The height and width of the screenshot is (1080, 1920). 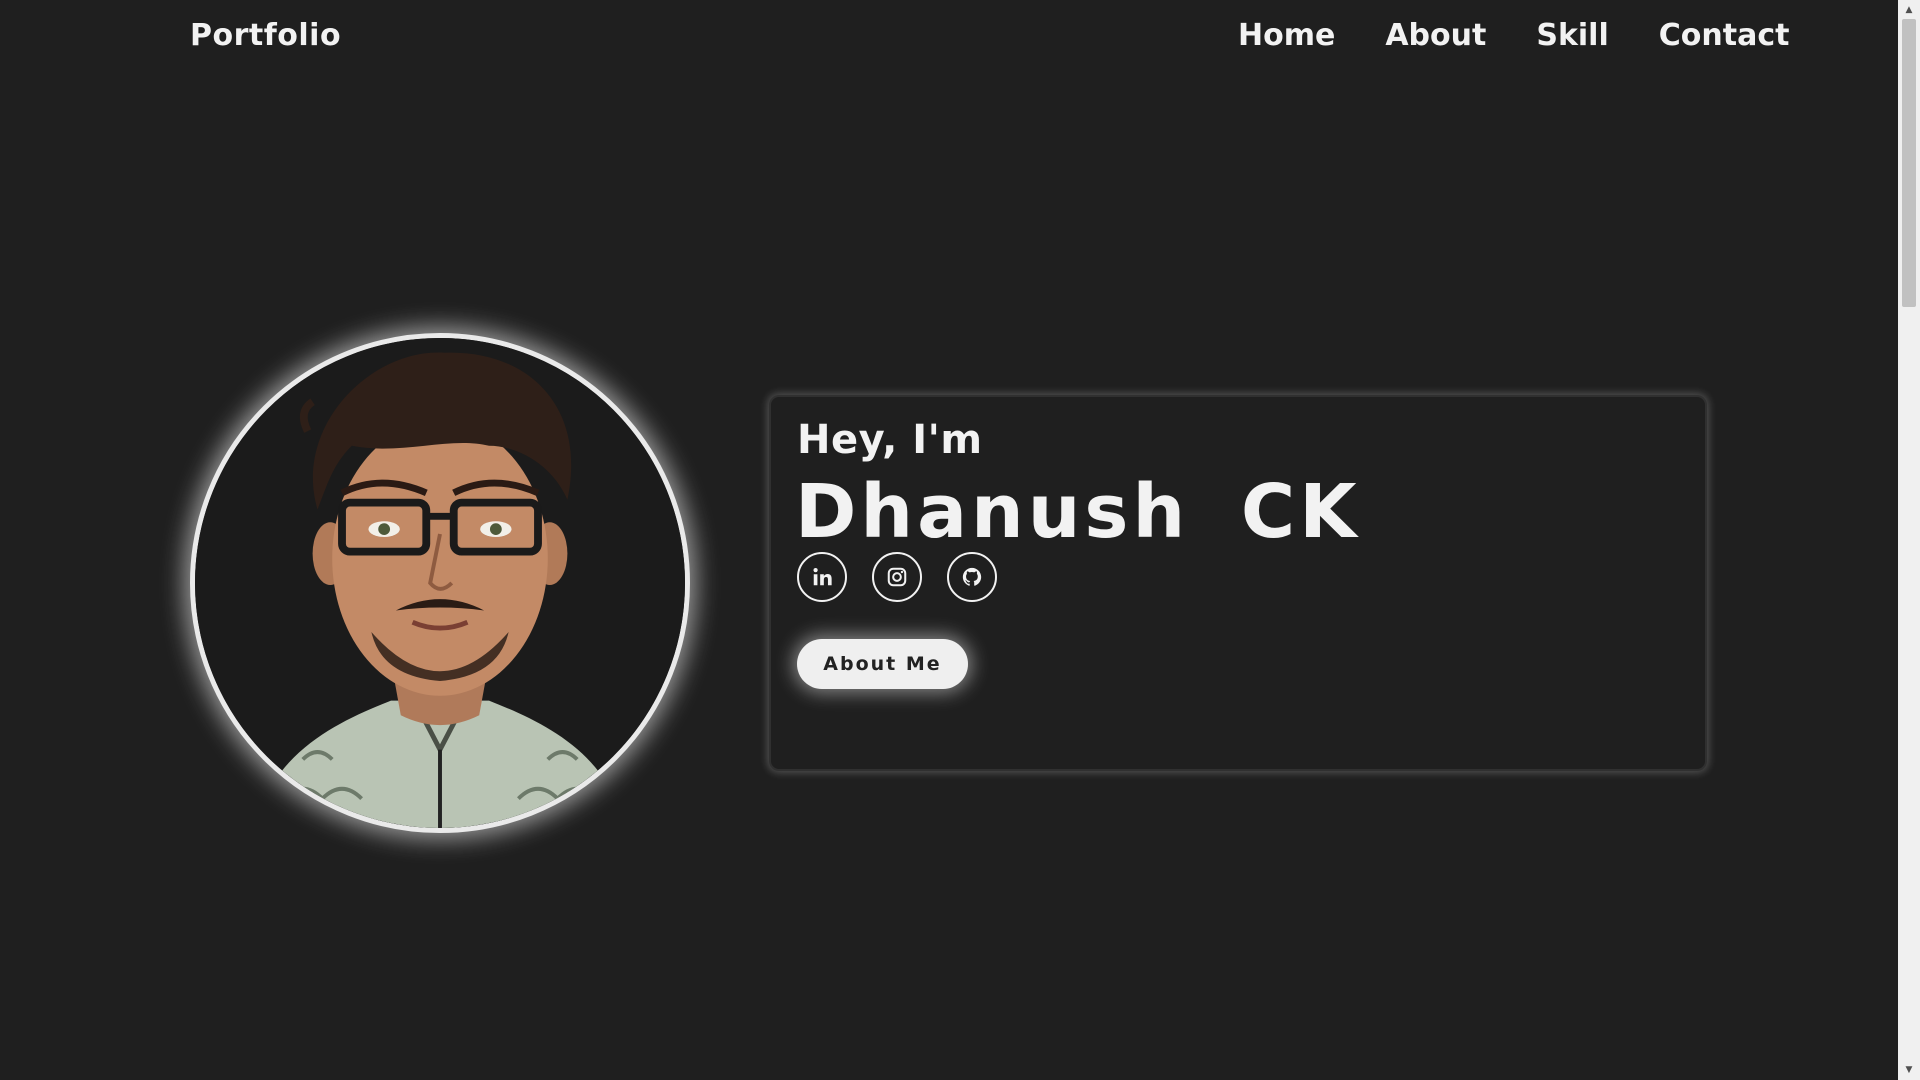 I want to click on github-link, so click(x=972, y=577).